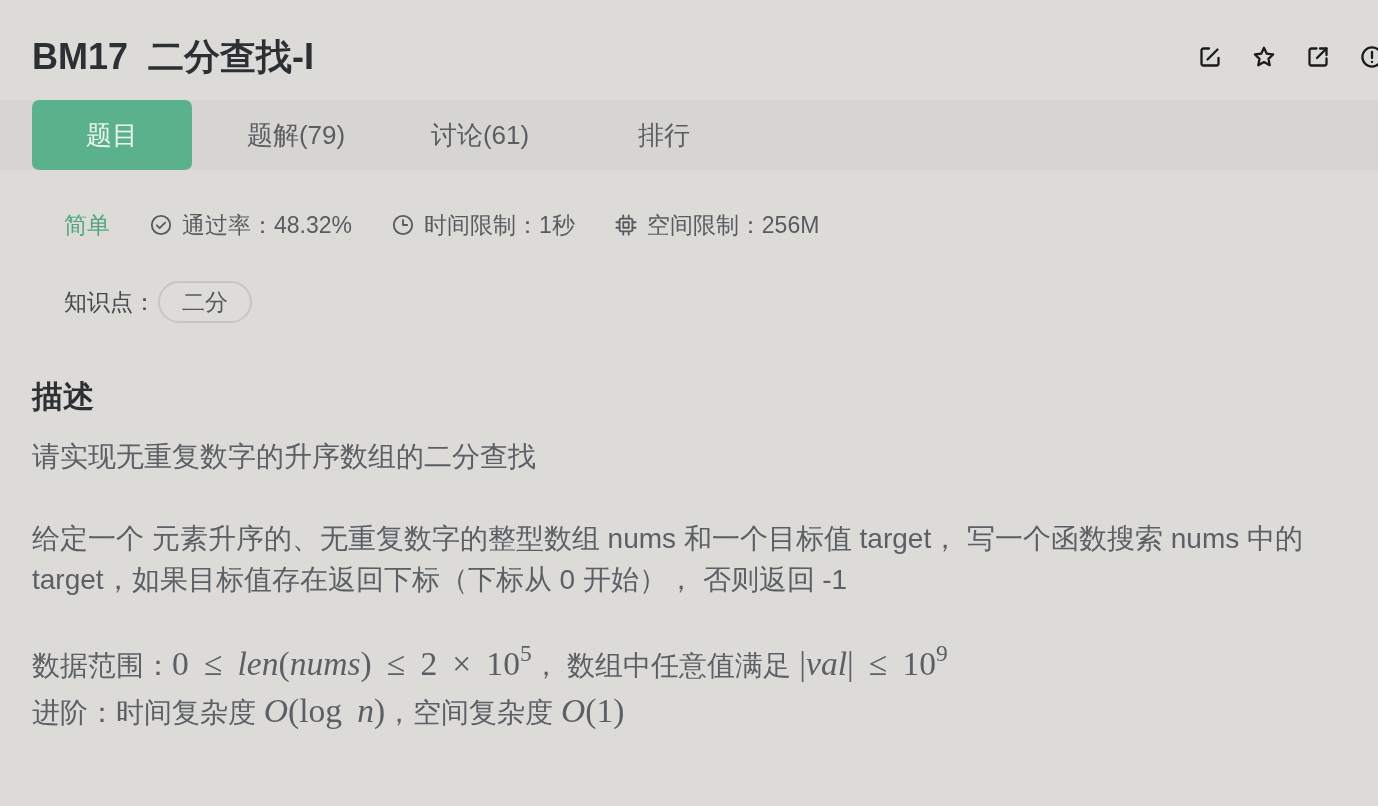 The height and width of the screenshot is (806, 1378). Describe the element at coordinates (403, 225) in the screenshot. I see `clock-icon` at that location.